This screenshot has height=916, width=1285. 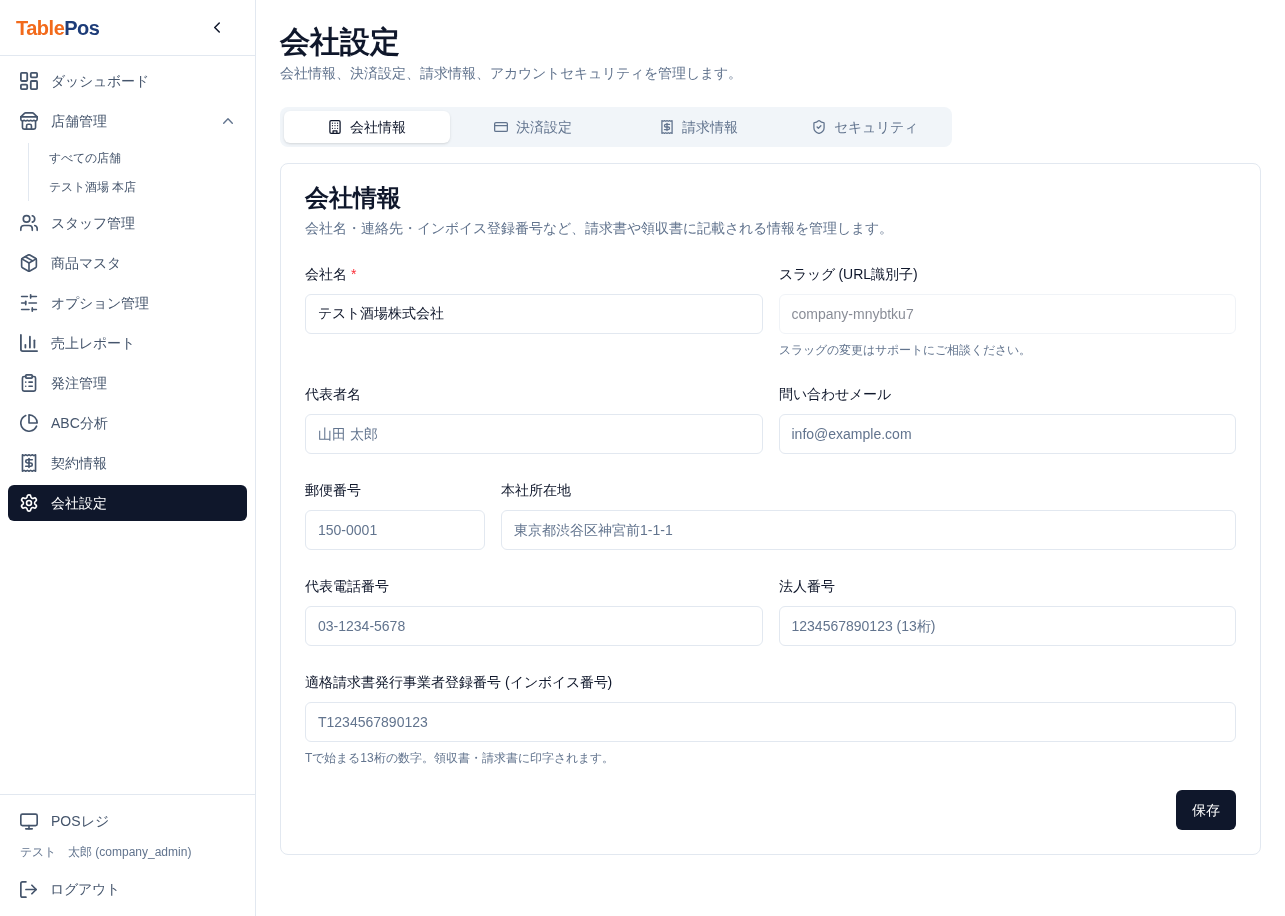 I want to click on field-label: 郵便番号, so click(x=333, y=490).